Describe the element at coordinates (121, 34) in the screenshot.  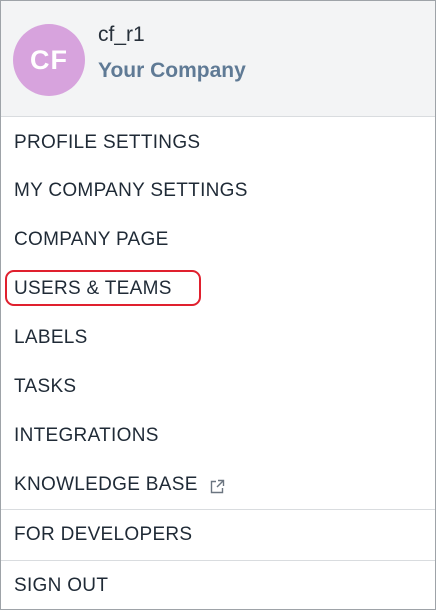
I see `username: cf_r1` at that location.